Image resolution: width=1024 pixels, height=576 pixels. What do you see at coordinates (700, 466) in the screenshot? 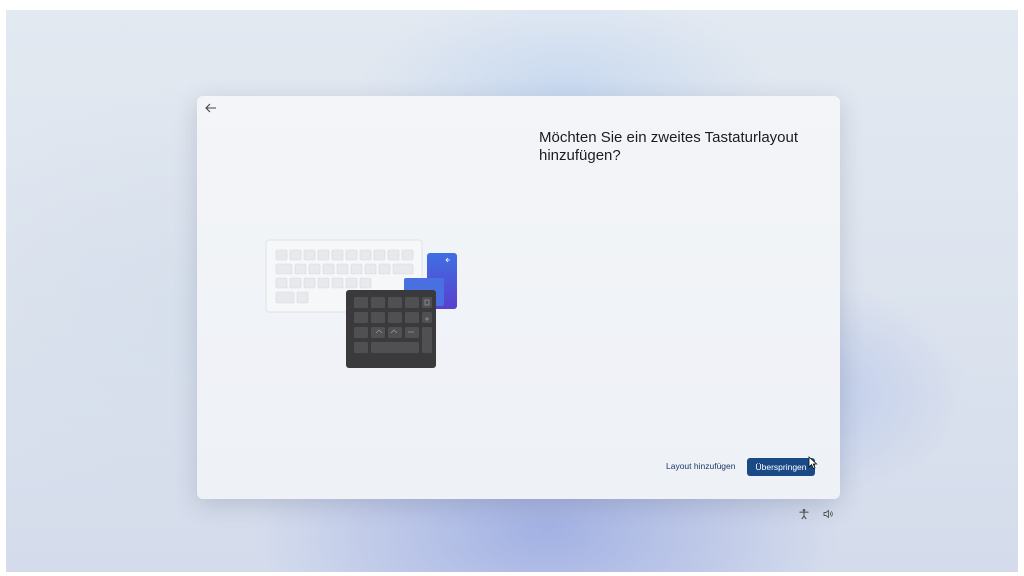
I see `add-layout-button: Layout hinzufügen` at bounding box center [700, 466].